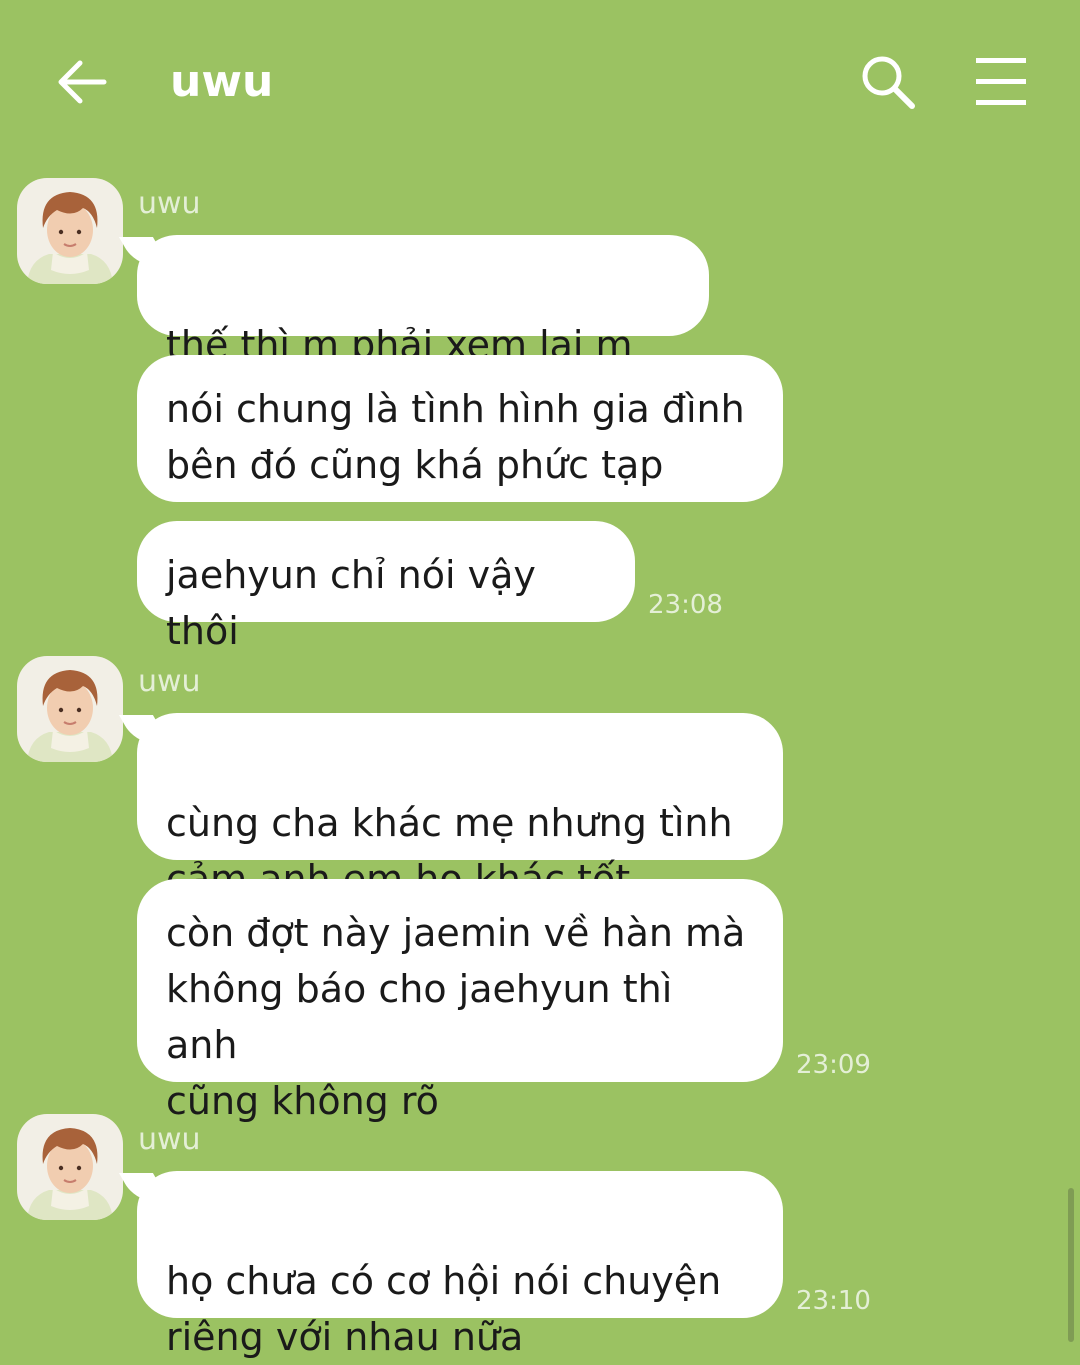 This screenshot has height=1365, width=1080. I want to click on message-timestamp: 23:08, so click(685, 605).